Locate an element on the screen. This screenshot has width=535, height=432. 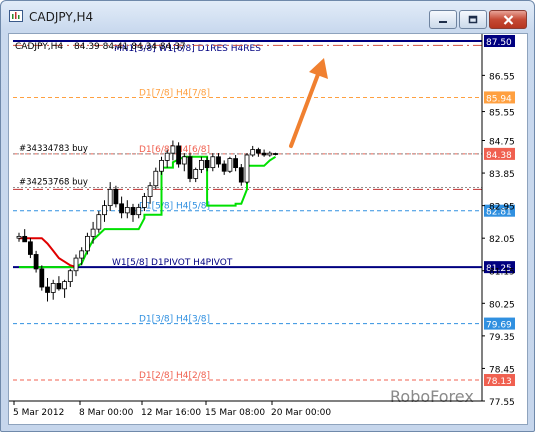
price-tag-label: 85.94 is located at coordinates (499, 99).